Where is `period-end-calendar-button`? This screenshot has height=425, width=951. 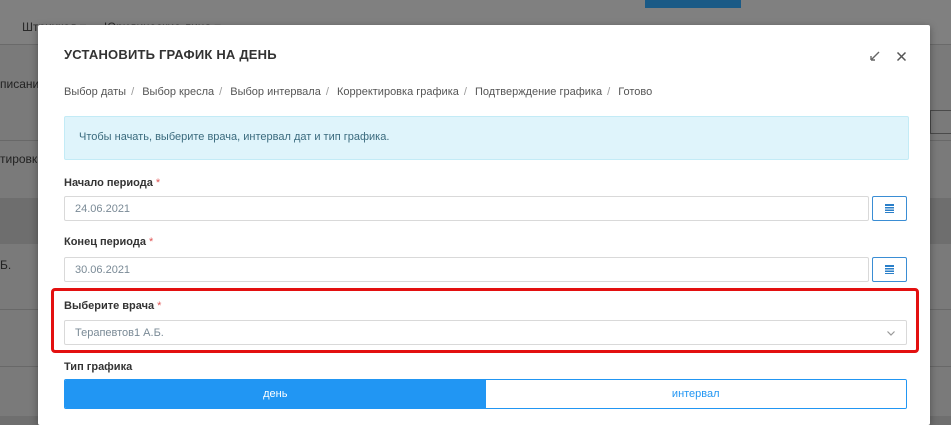 period-end-calendar-button is located at coordinates (889, 269).